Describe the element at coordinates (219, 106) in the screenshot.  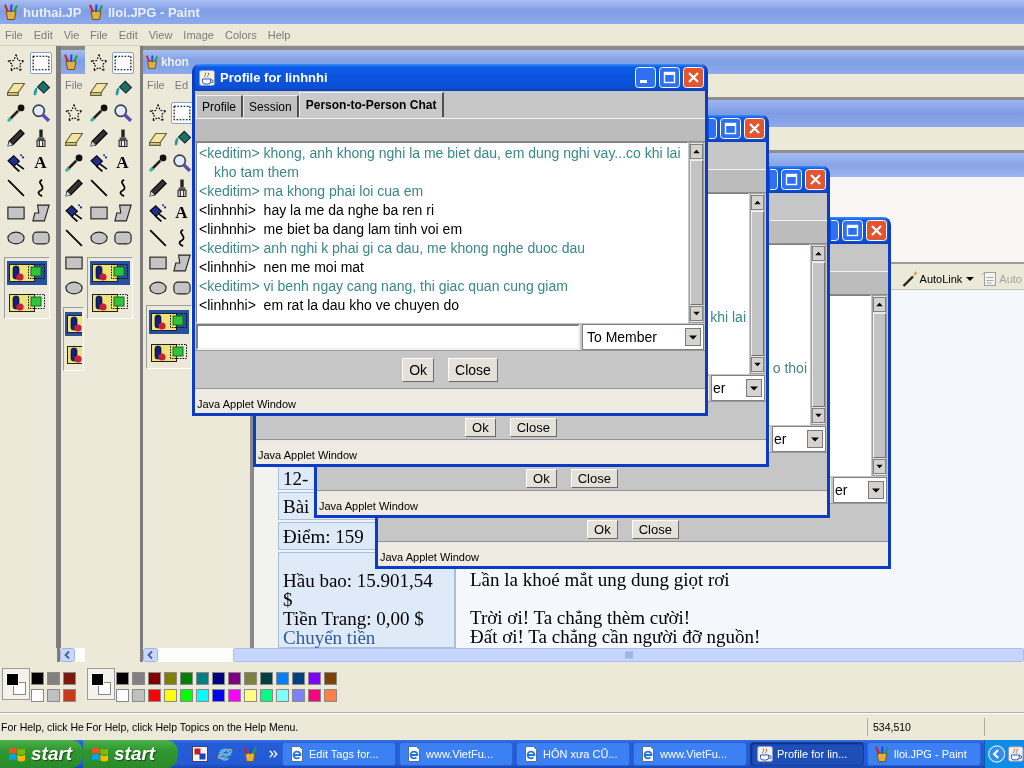
I see `tab: Profile` at that location.